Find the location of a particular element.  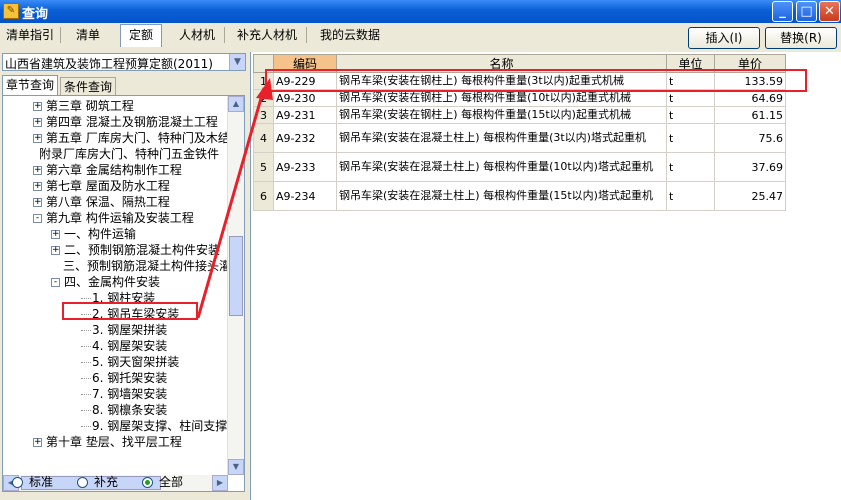

annotation-arrow is located at coordinates (234, 198).